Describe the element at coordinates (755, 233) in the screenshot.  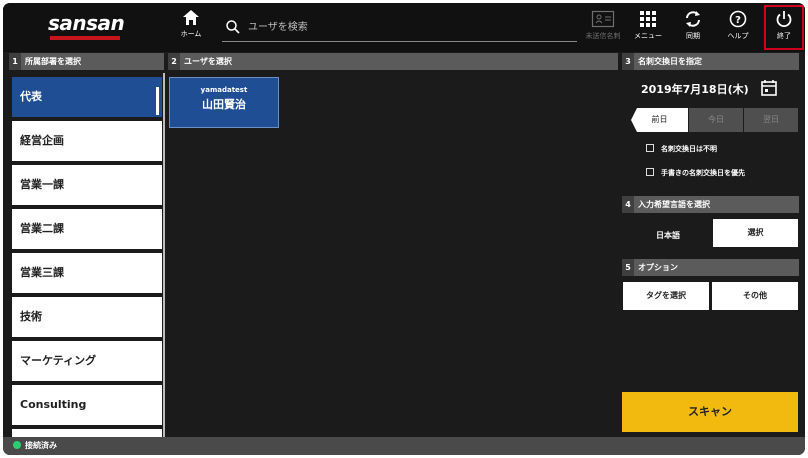
I see `select-language-button: 選択` at that location.